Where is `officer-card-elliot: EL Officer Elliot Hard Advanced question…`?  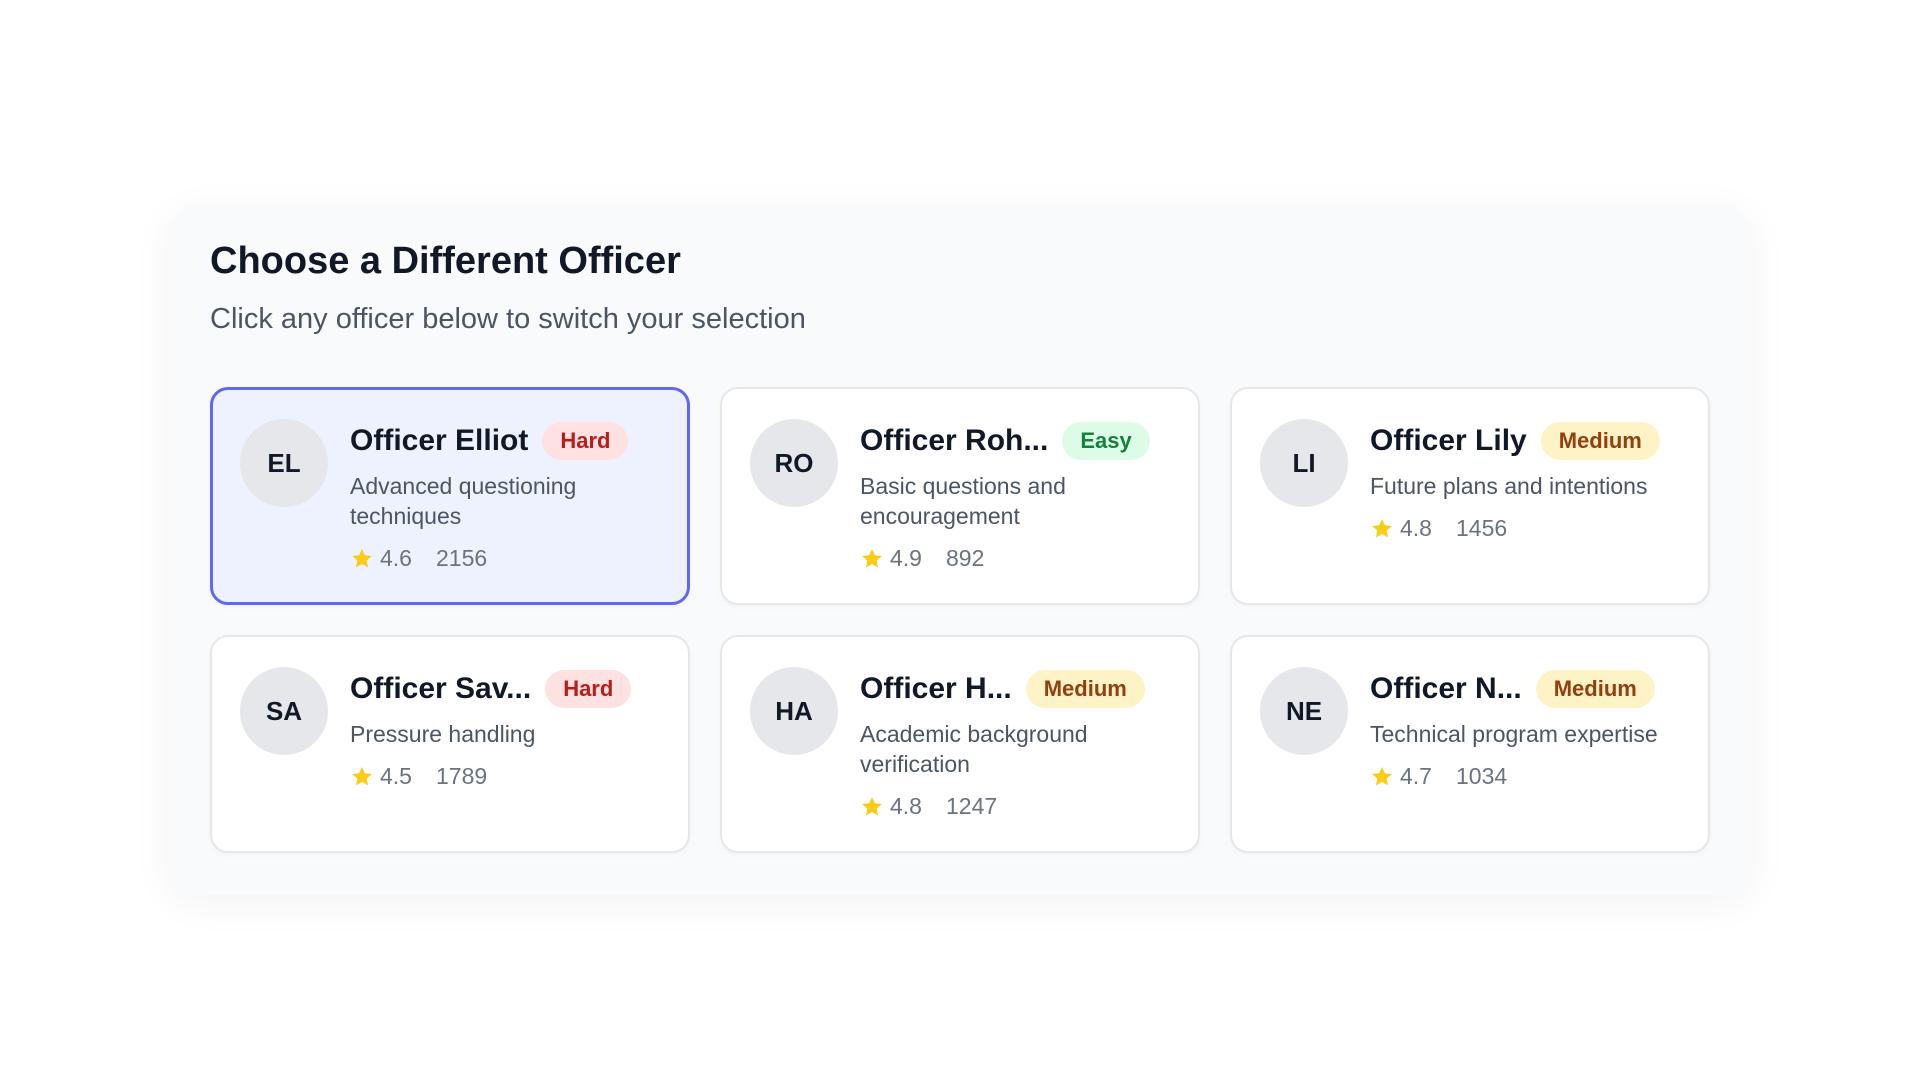 officer-card-elliot: EL Officer Elliot Hard Advanced question… is located at coordinates (450, 496).